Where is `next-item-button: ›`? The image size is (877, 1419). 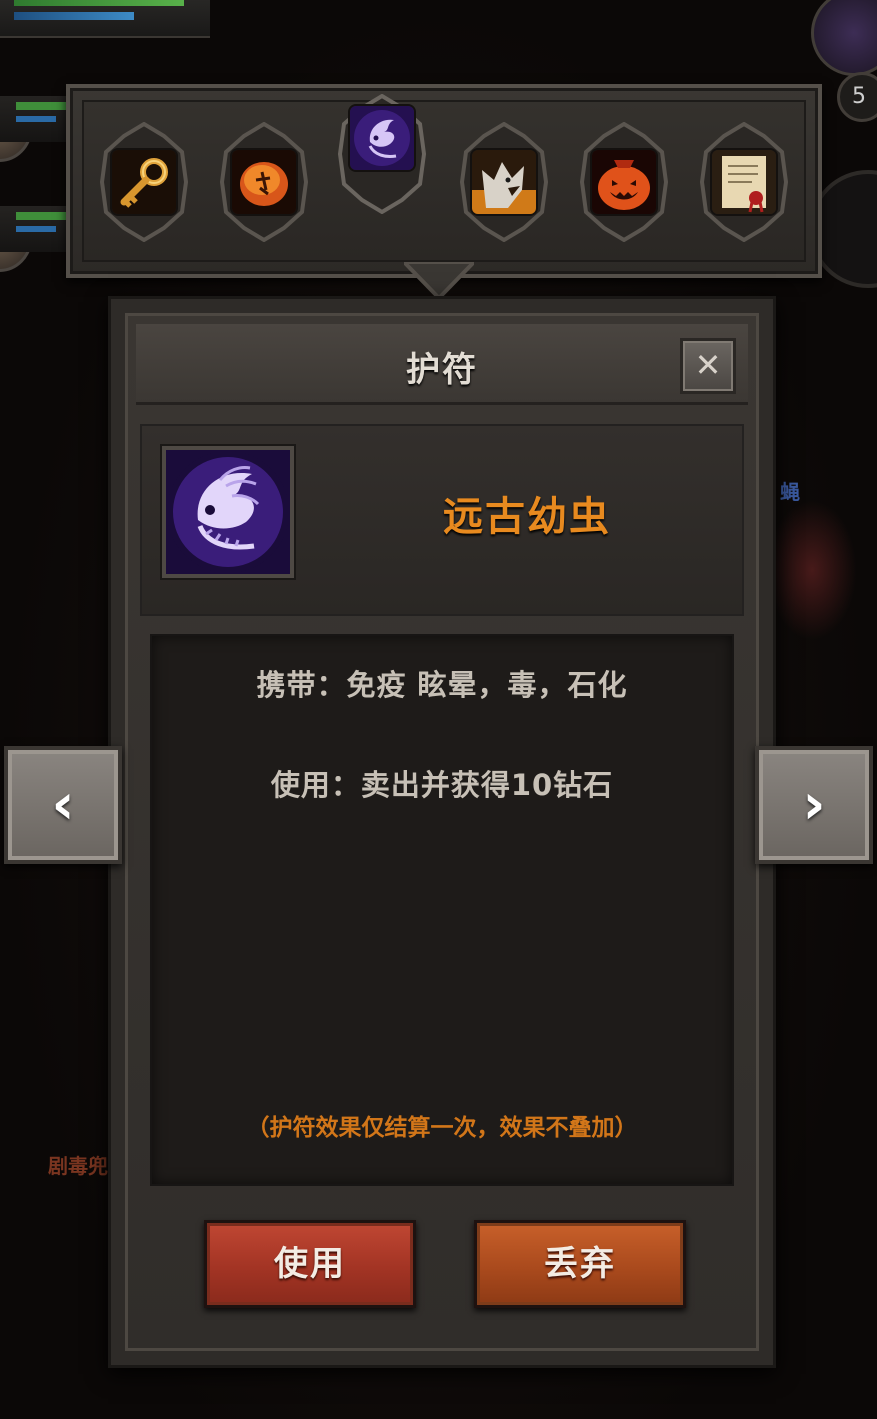 next-item-button: › is located at coordinates (814, 805).